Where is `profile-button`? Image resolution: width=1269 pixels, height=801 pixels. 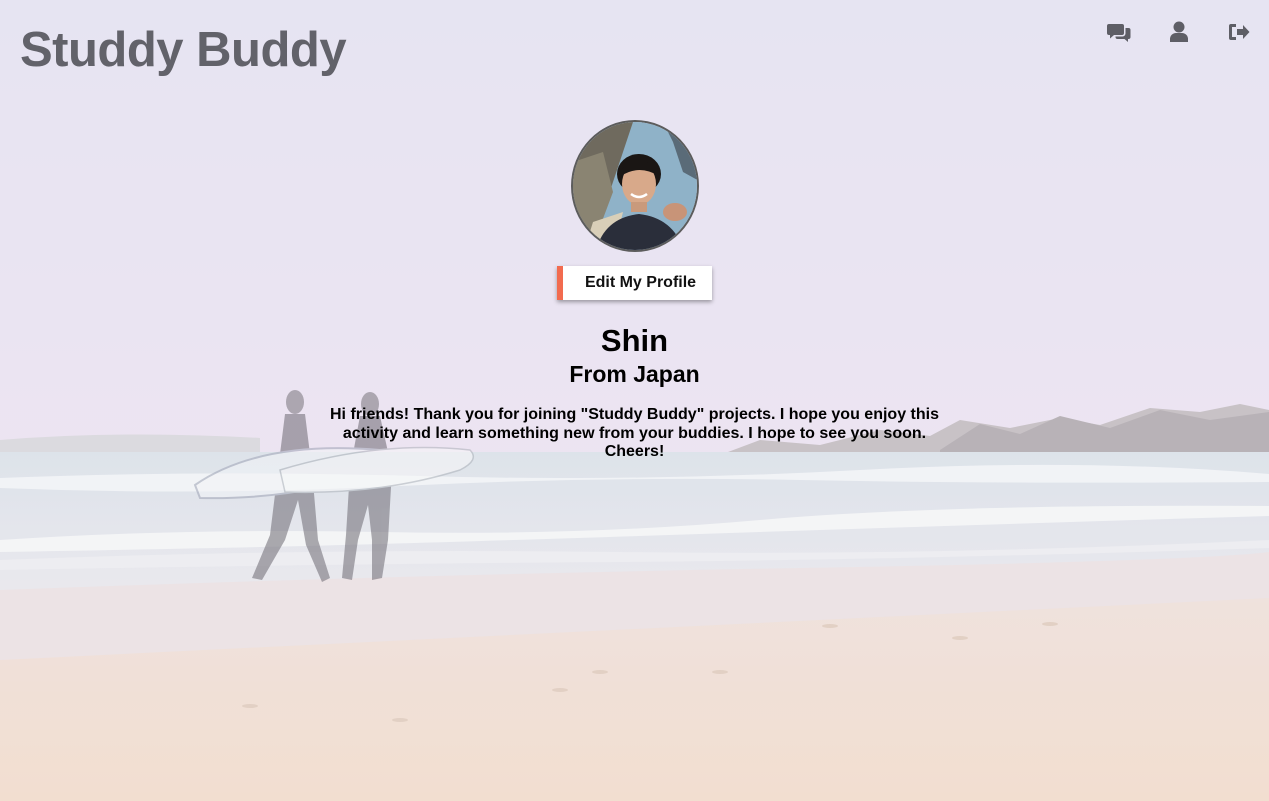 profile-button is located at coordinates (1179, 32).